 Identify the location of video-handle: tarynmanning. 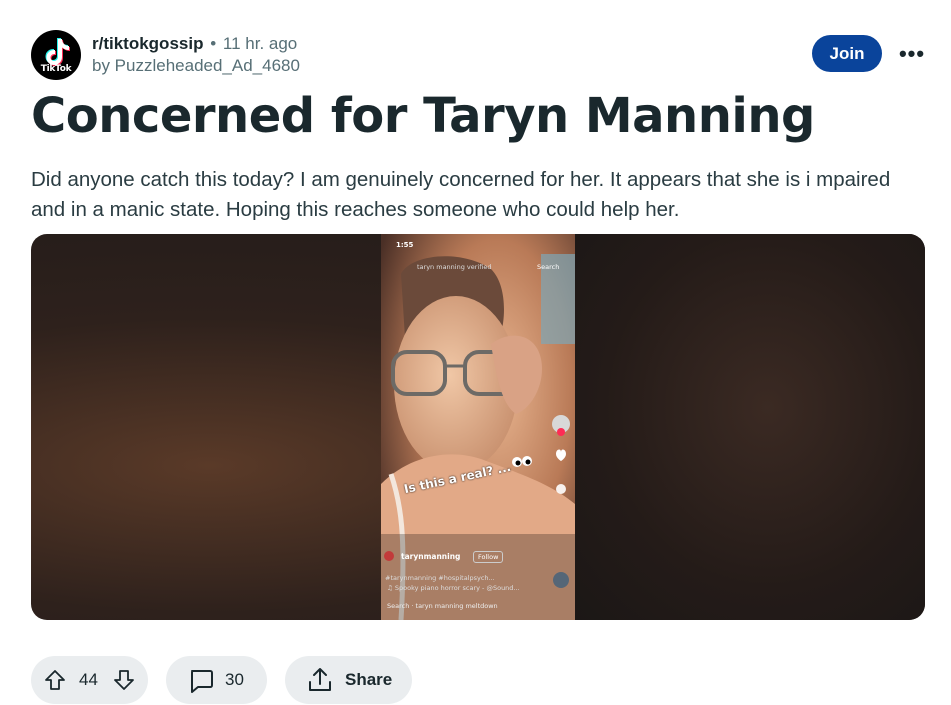
(431, 556).